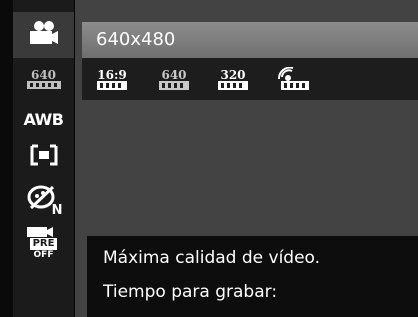 Image resolution: width=418 pixels, height=317 pixels. I want to click on color-effect-badge: N, so click(57, 210).